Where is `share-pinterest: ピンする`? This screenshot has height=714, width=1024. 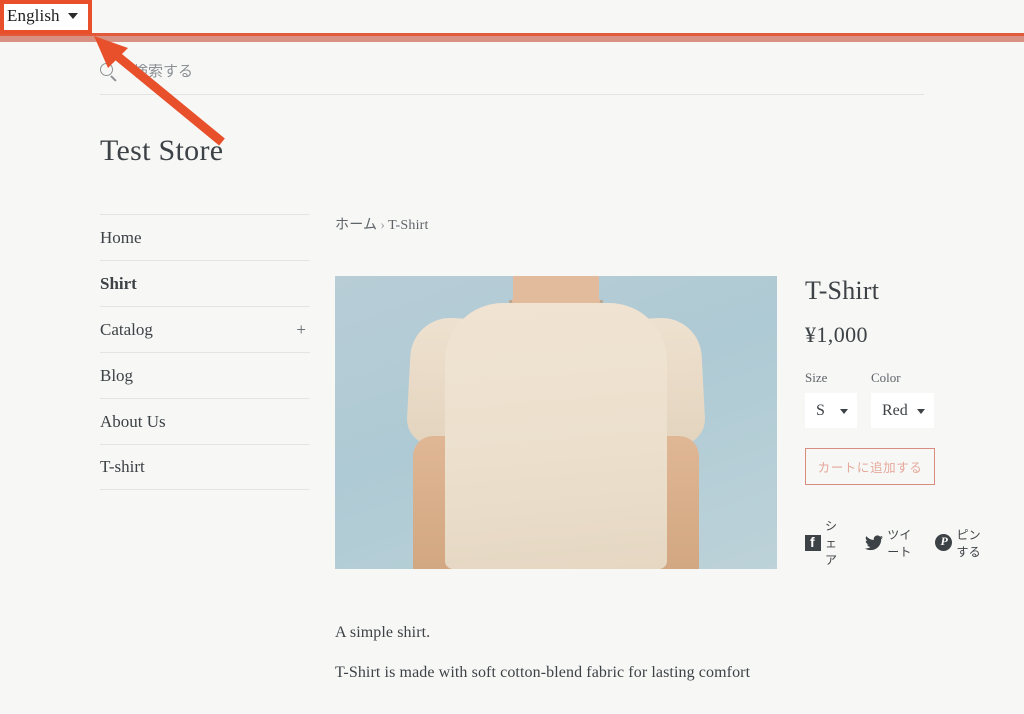
share-pinterest: ピンする is located at coordinates (960, 543).